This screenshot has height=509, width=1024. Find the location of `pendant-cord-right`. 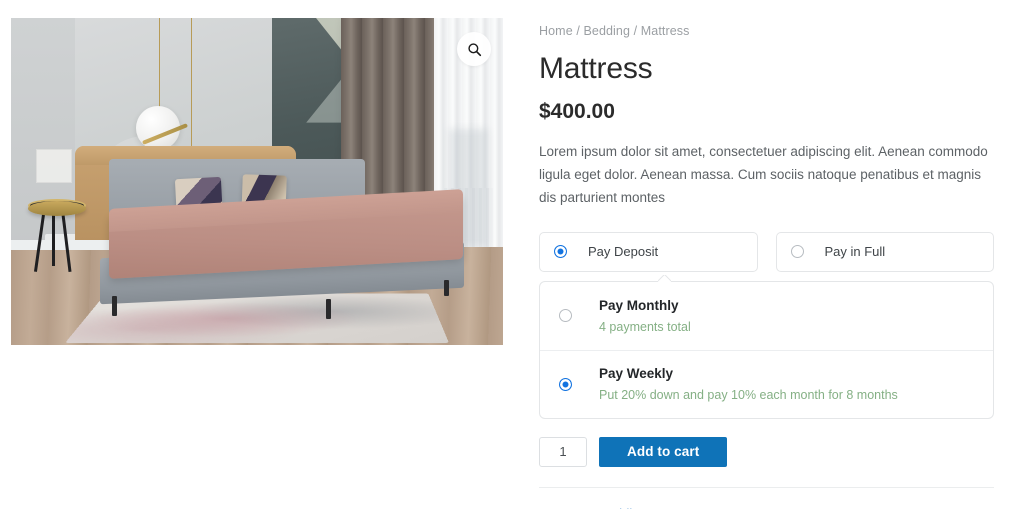

pendant-cord-right is located at coordinates (191, 83).